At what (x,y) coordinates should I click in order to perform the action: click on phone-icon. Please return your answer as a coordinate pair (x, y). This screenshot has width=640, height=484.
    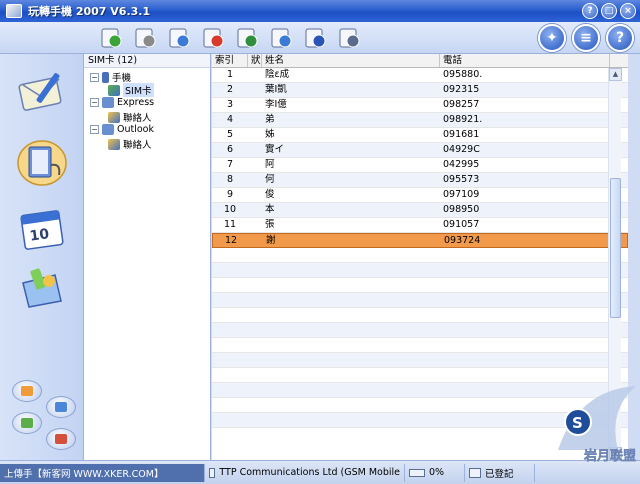
    Looking at the image, I should click on (105, 77).